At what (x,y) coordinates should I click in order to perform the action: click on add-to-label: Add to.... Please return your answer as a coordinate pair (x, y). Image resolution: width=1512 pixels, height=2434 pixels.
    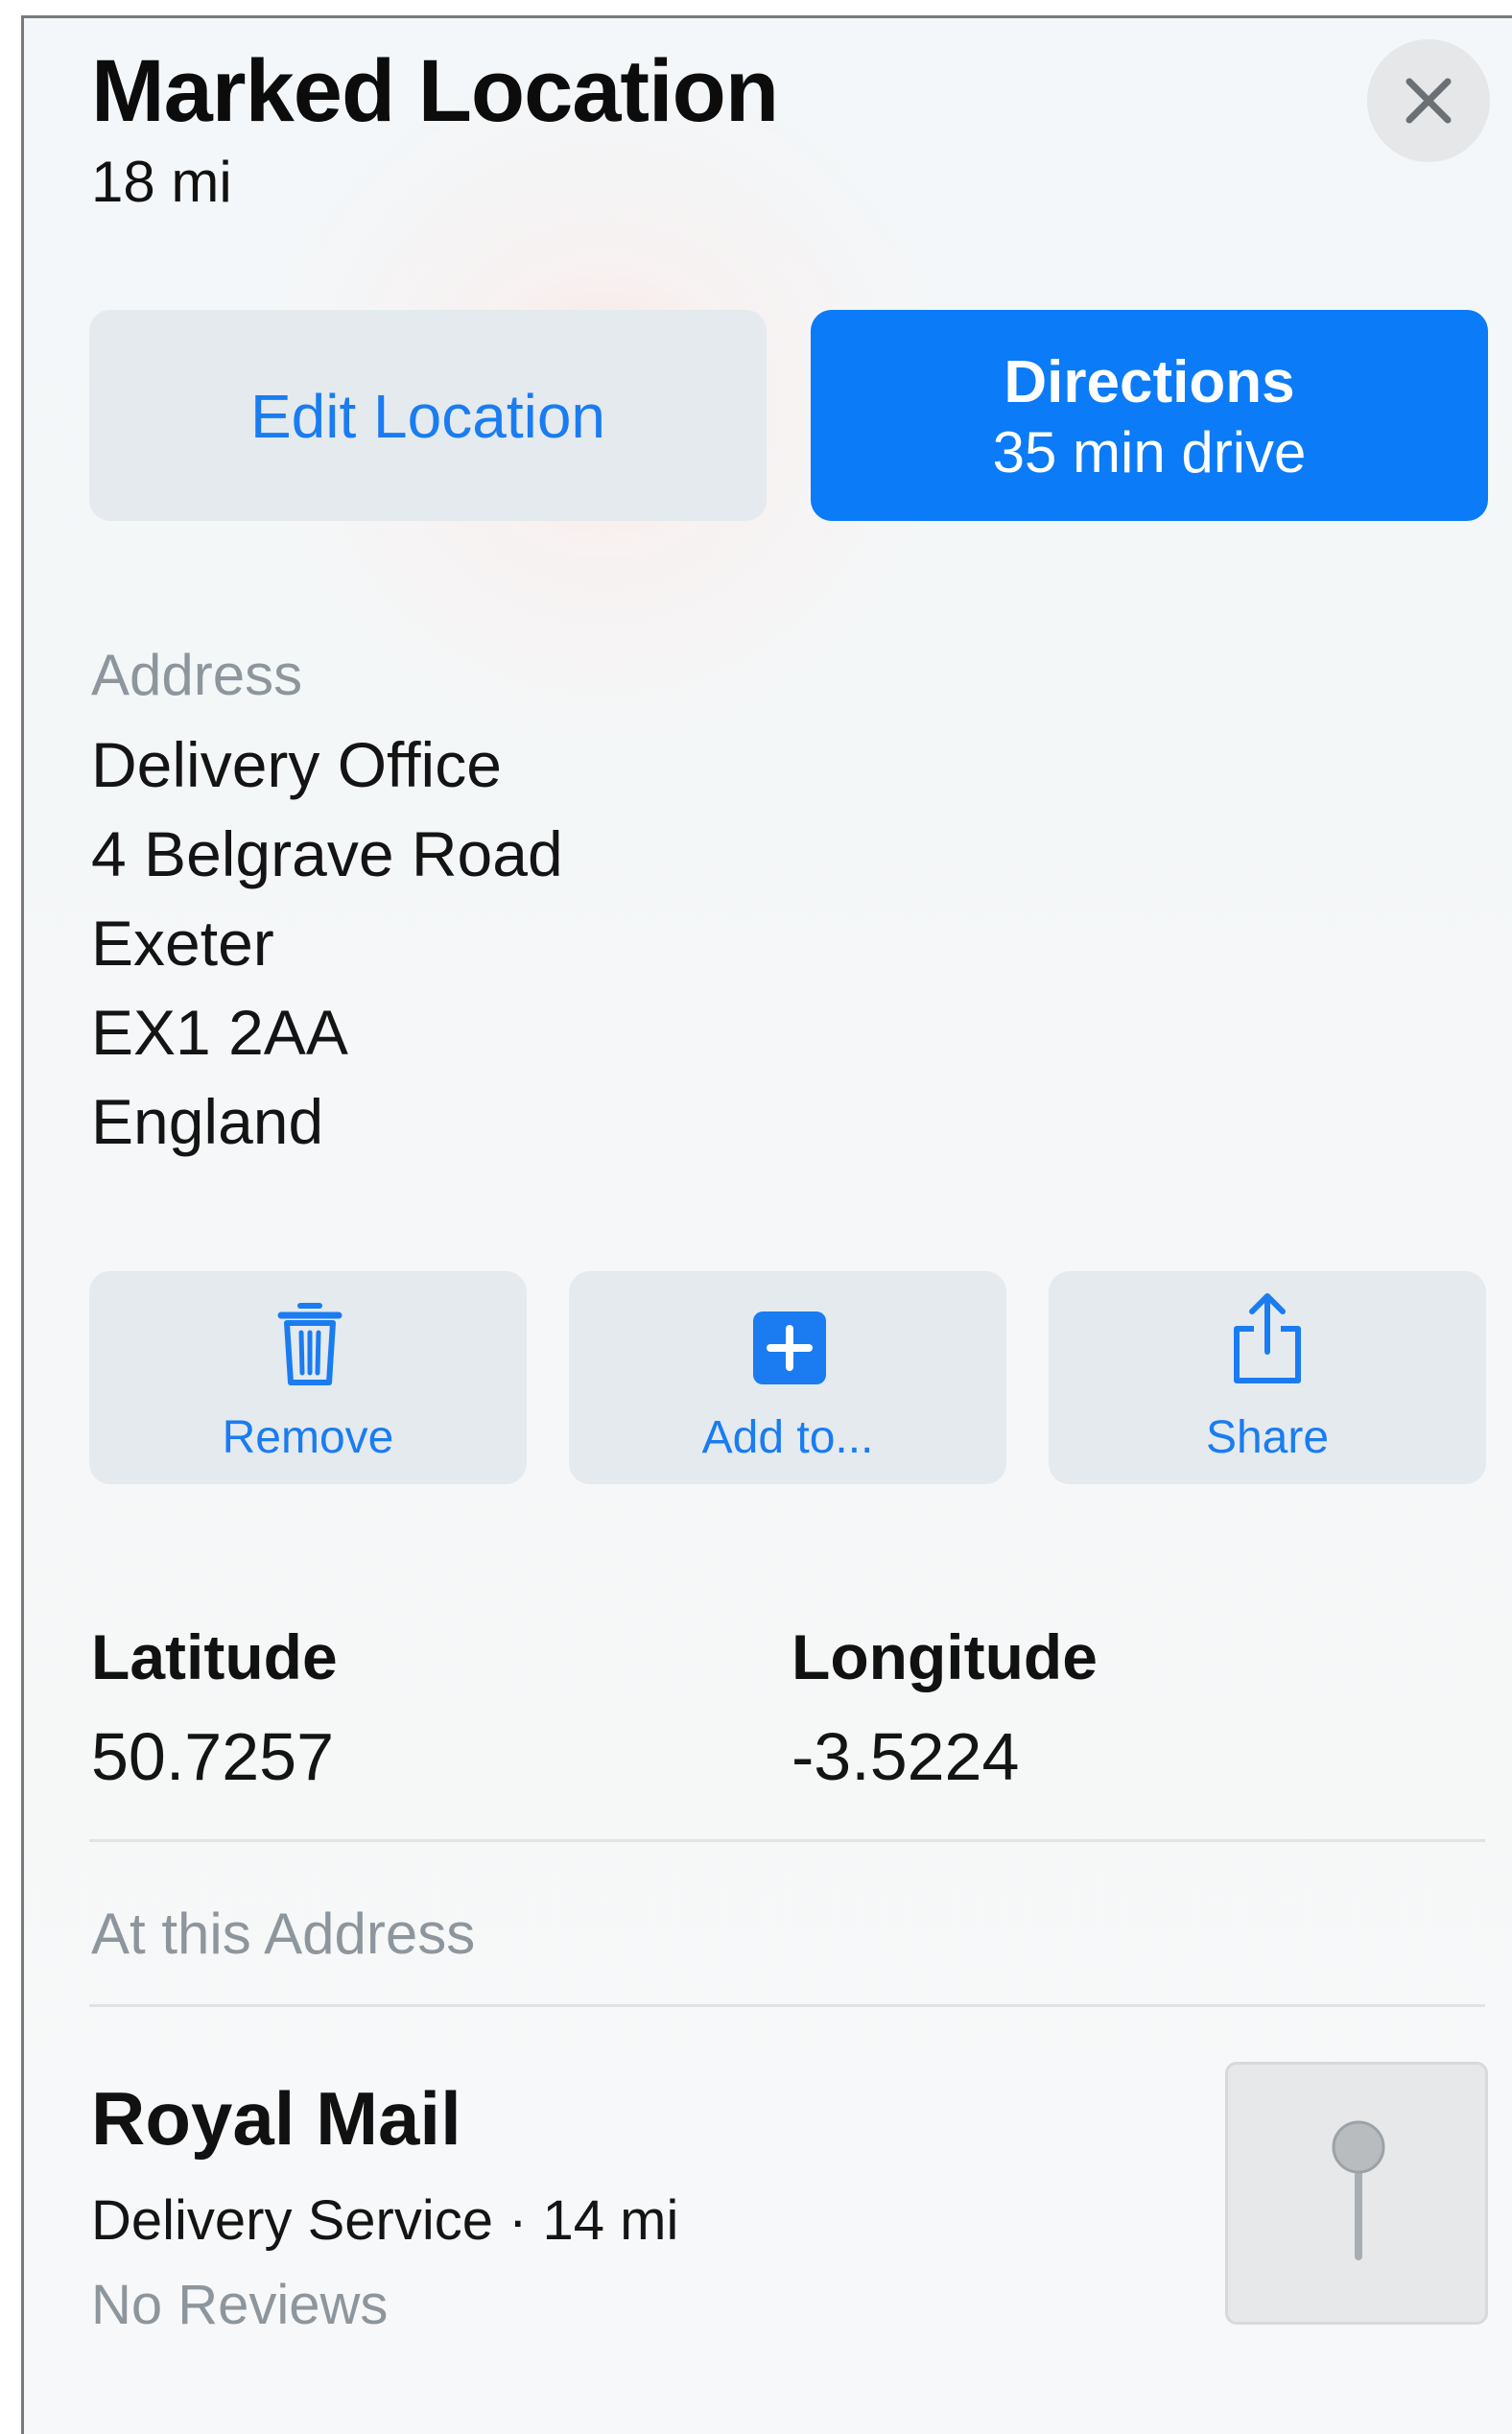
    Looking at the image, I should click on (787, 1437).